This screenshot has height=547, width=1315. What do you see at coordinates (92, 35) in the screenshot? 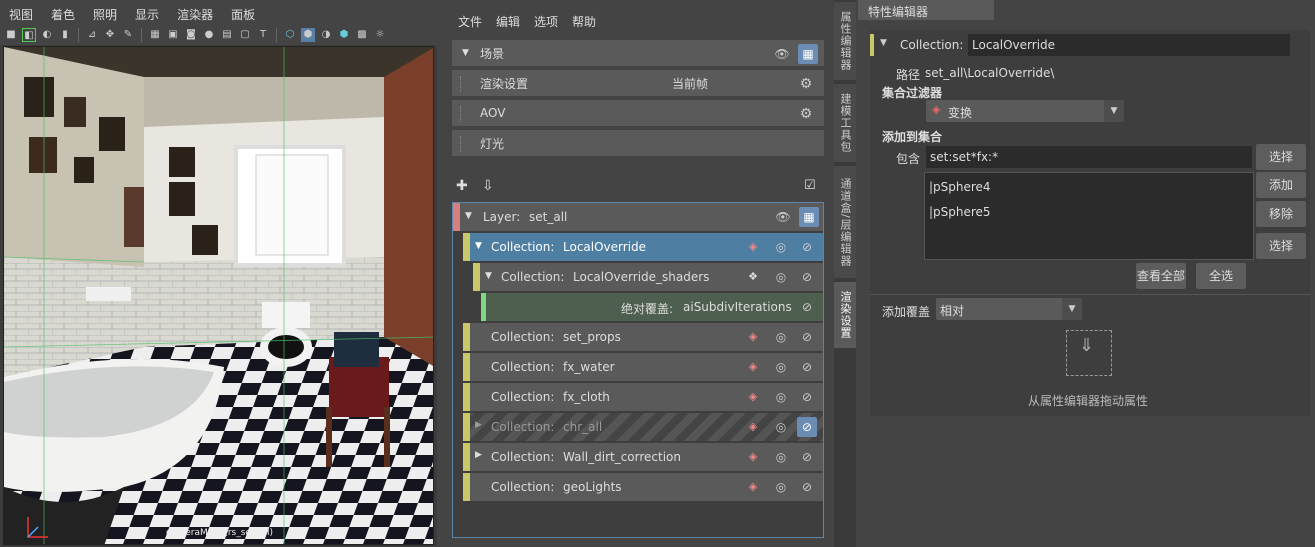
I see `image-plane-icon: ⊿` at bounding box center [92, 35].